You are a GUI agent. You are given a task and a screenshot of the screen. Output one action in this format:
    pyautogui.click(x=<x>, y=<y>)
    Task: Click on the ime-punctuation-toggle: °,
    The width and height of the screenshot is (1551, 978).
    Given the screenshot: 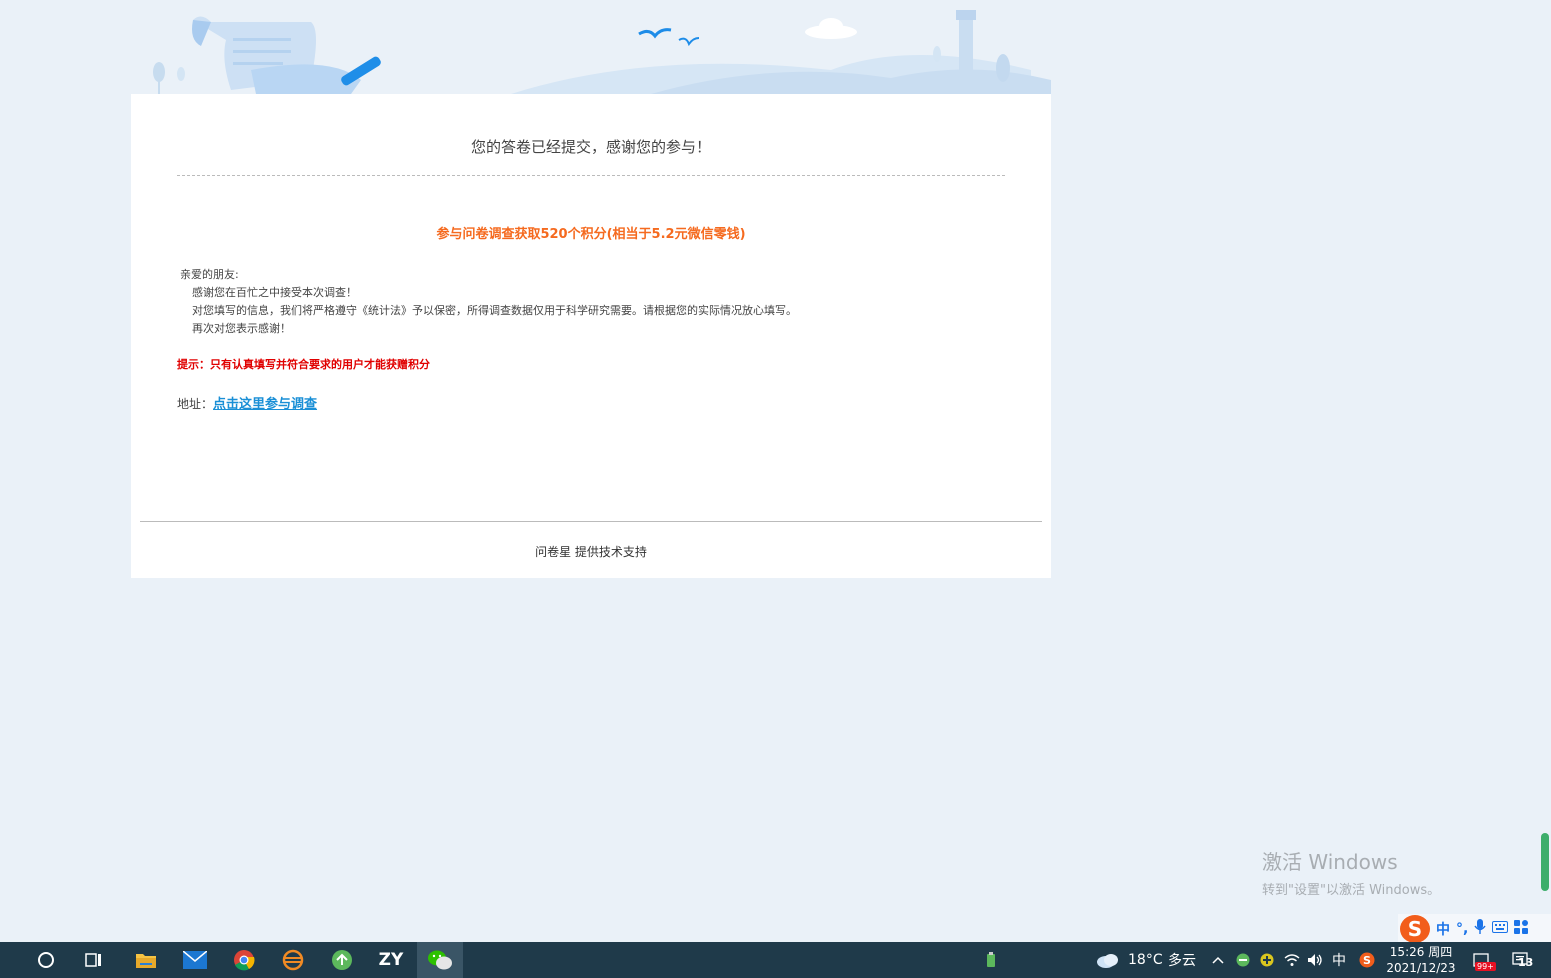 What is the action you would take?
    pyautogui.click(x=1462, y=929)
    